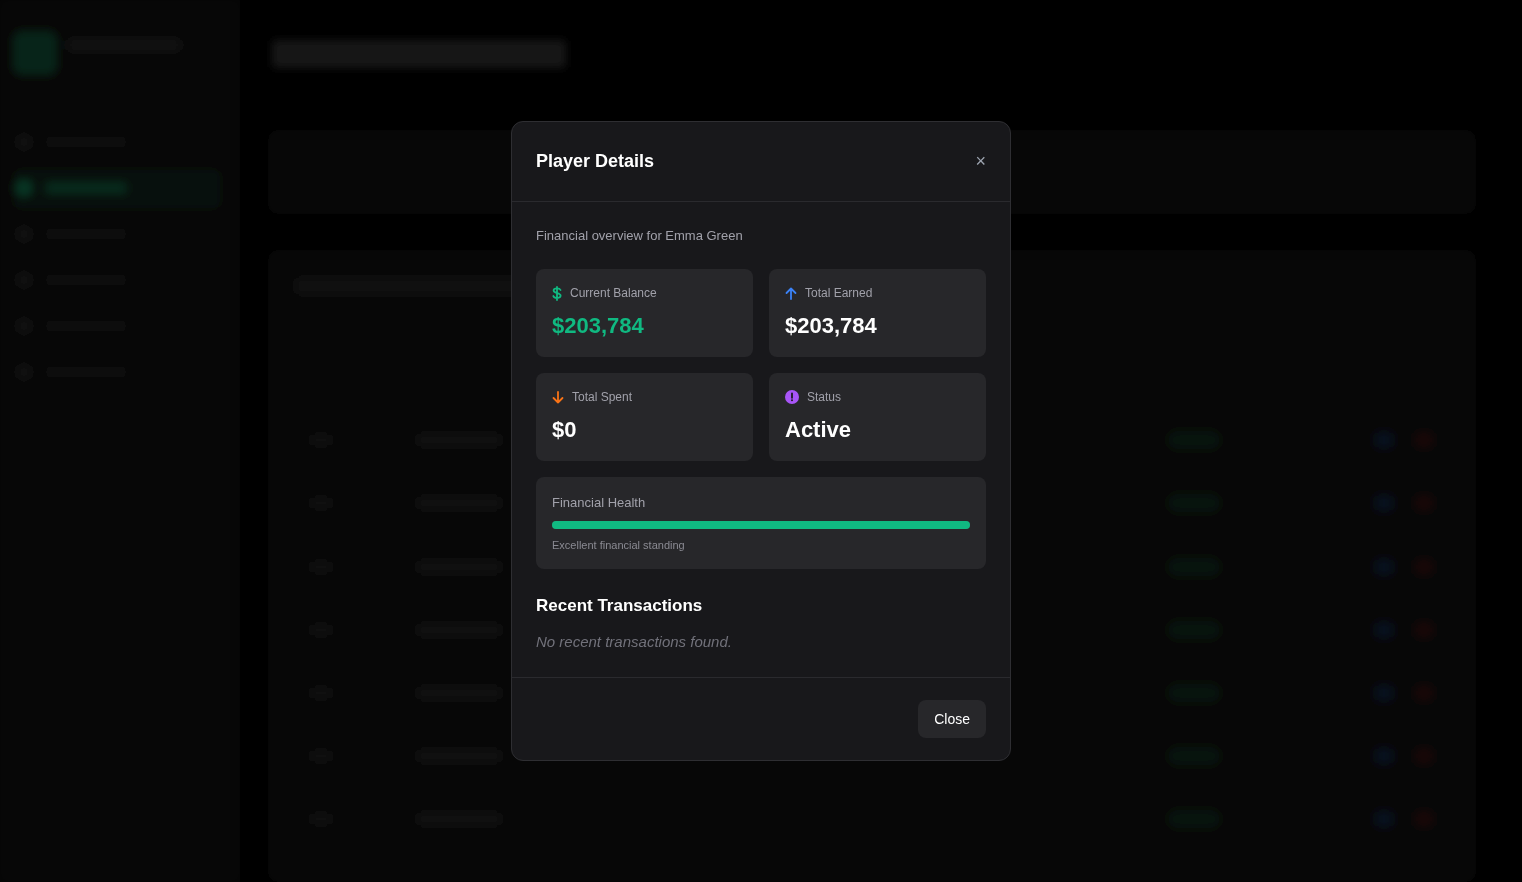  I want to click on stat-label: Current Balance, so click(613, 294).